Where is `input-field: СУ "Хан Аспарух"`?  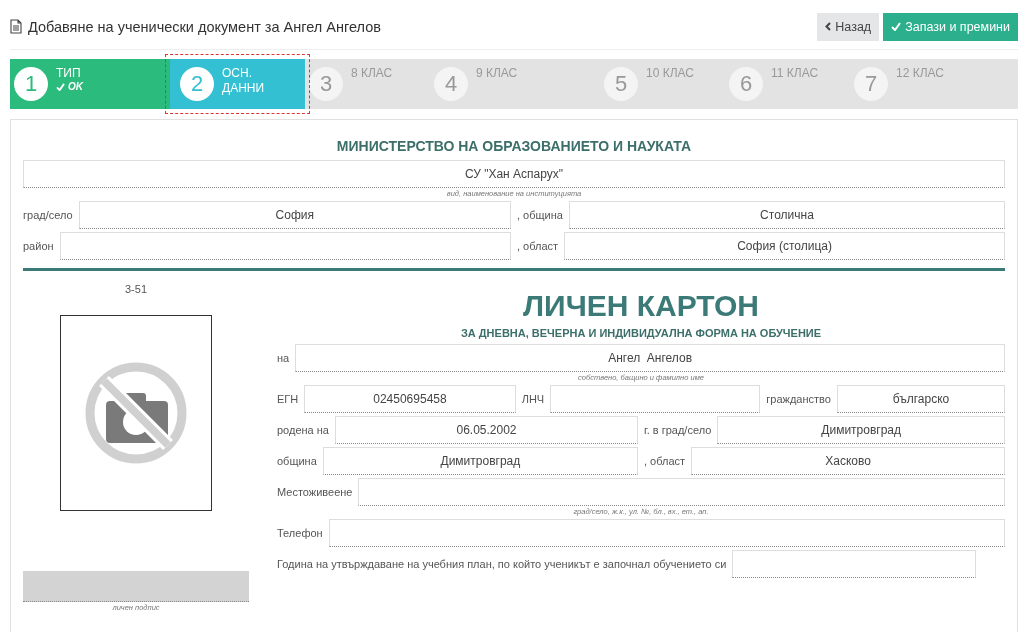 input-field: СУ "Хан Аспарух" is located at coordinates (514, 174).